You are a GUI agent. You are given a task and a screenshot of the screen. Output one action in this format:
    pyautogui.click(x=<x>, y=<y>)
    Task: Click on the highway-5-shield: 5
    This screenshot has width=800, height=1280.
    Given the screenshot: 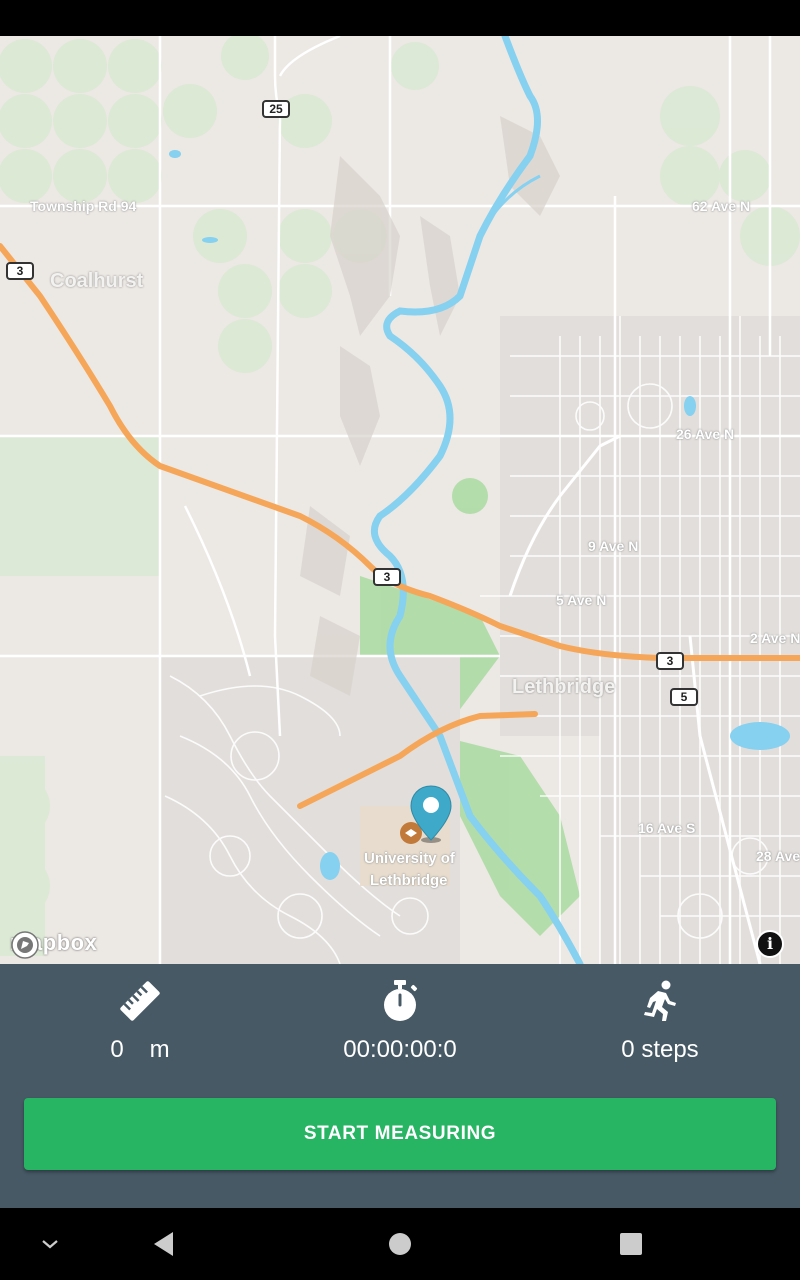 What is the action you would take?
    pyautogui.click(x=684, y=697)
    